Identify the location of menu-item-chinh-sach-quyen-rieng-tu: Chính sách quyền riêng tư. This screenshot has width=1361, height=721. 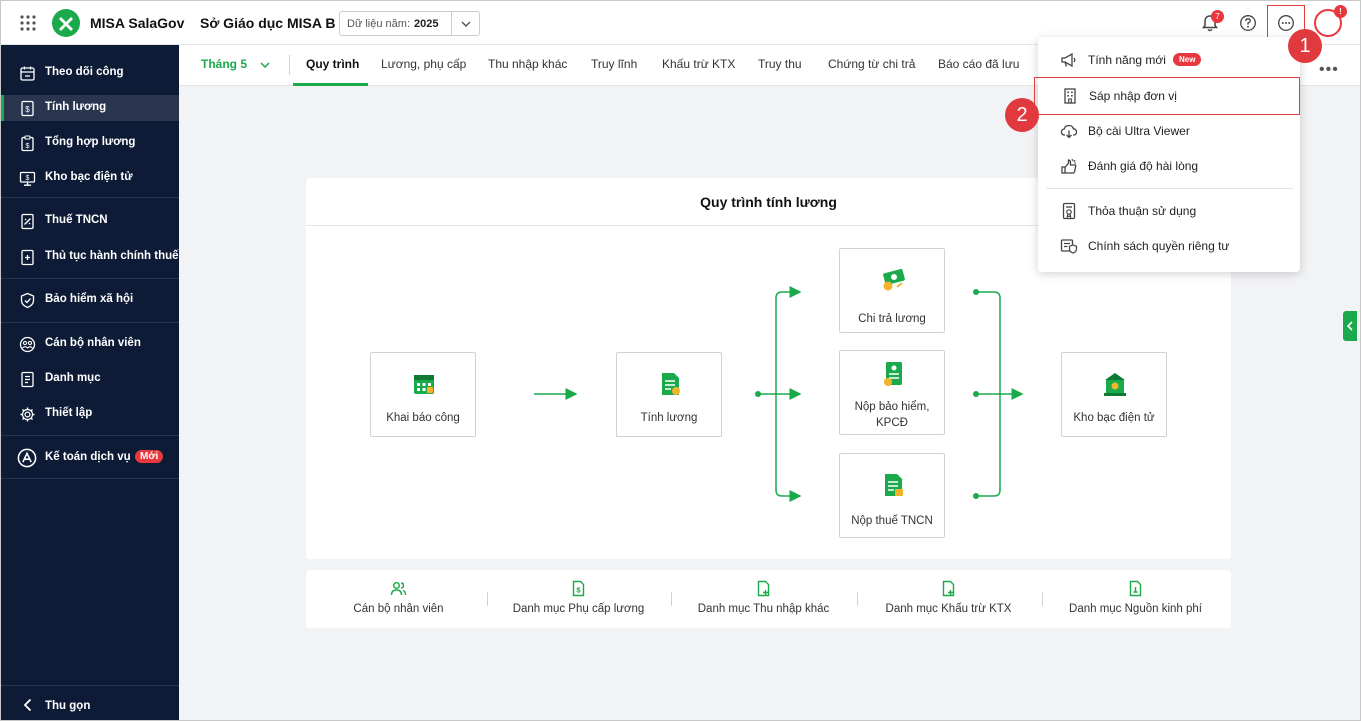
(1169, 245).